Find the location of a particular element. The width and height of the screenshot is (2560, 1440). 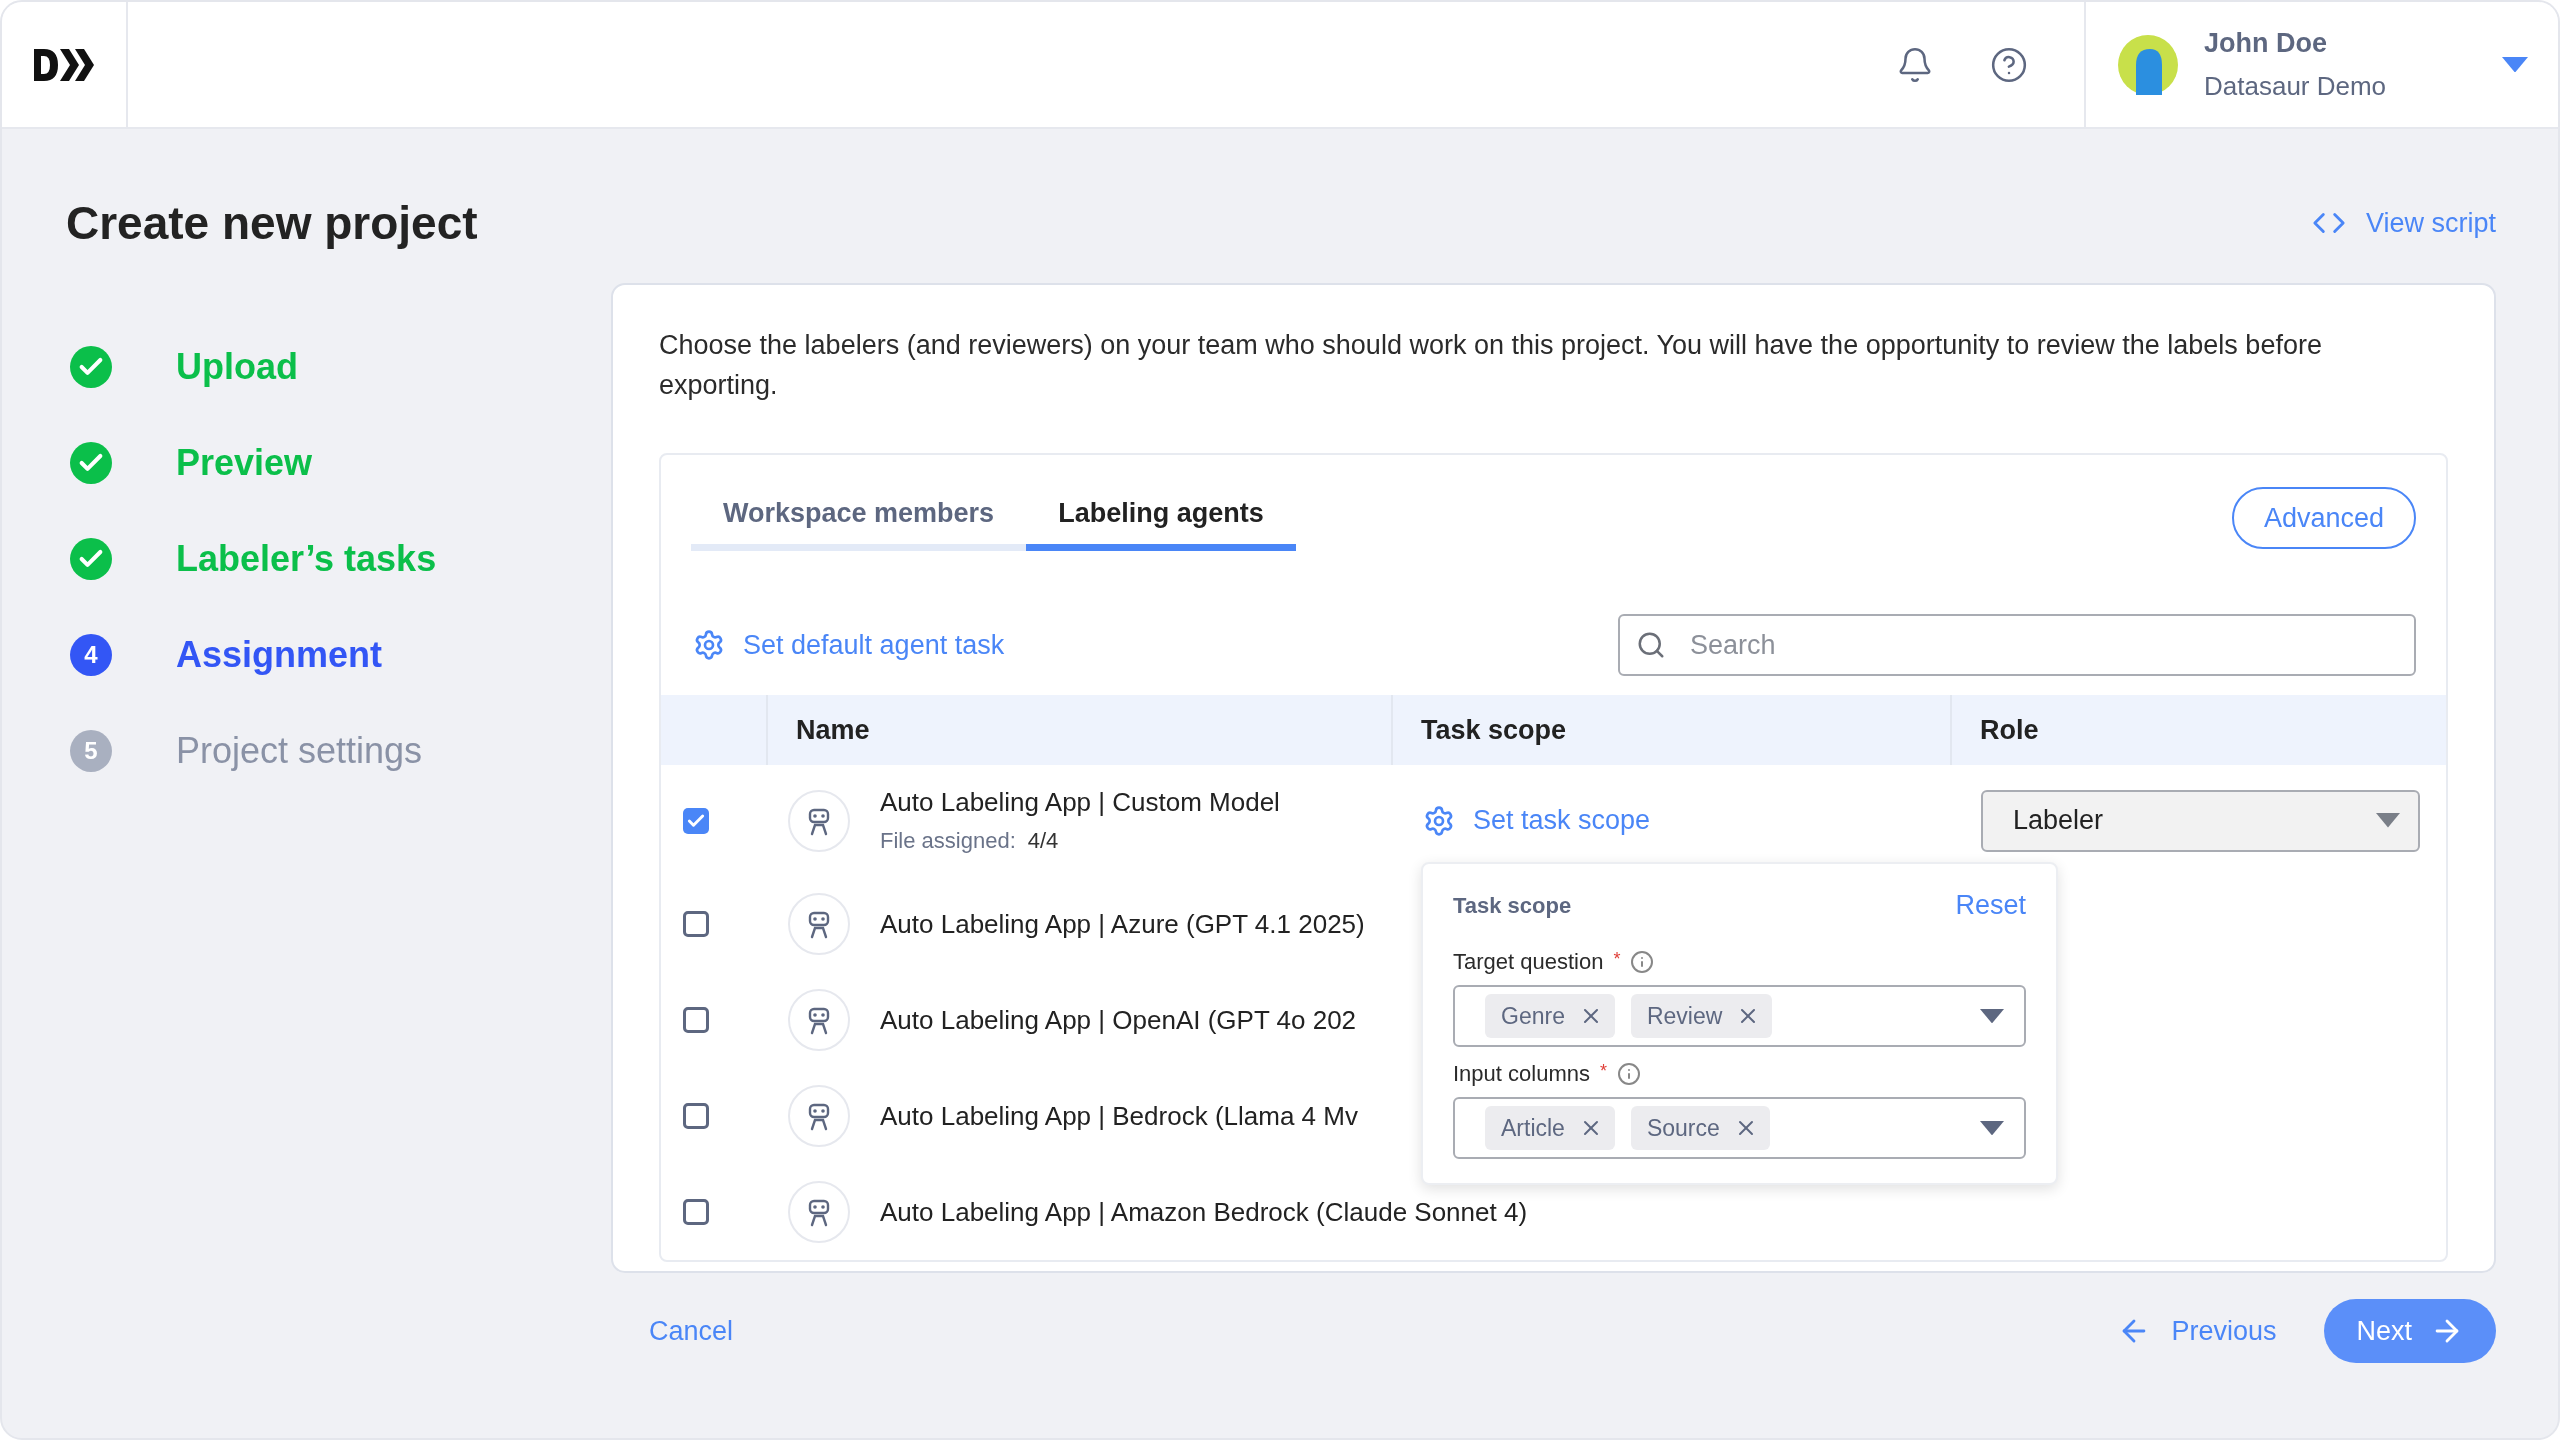

step-label: Upload is located at coordinates (237, 367).